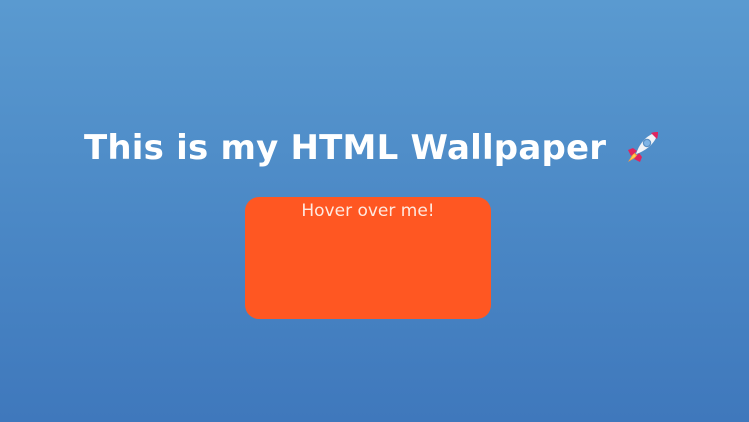  What do you see at coordinates (368, 258) in the screenshot?
I see `hover-box: Hover over me!` at bounding box center [368, 258].